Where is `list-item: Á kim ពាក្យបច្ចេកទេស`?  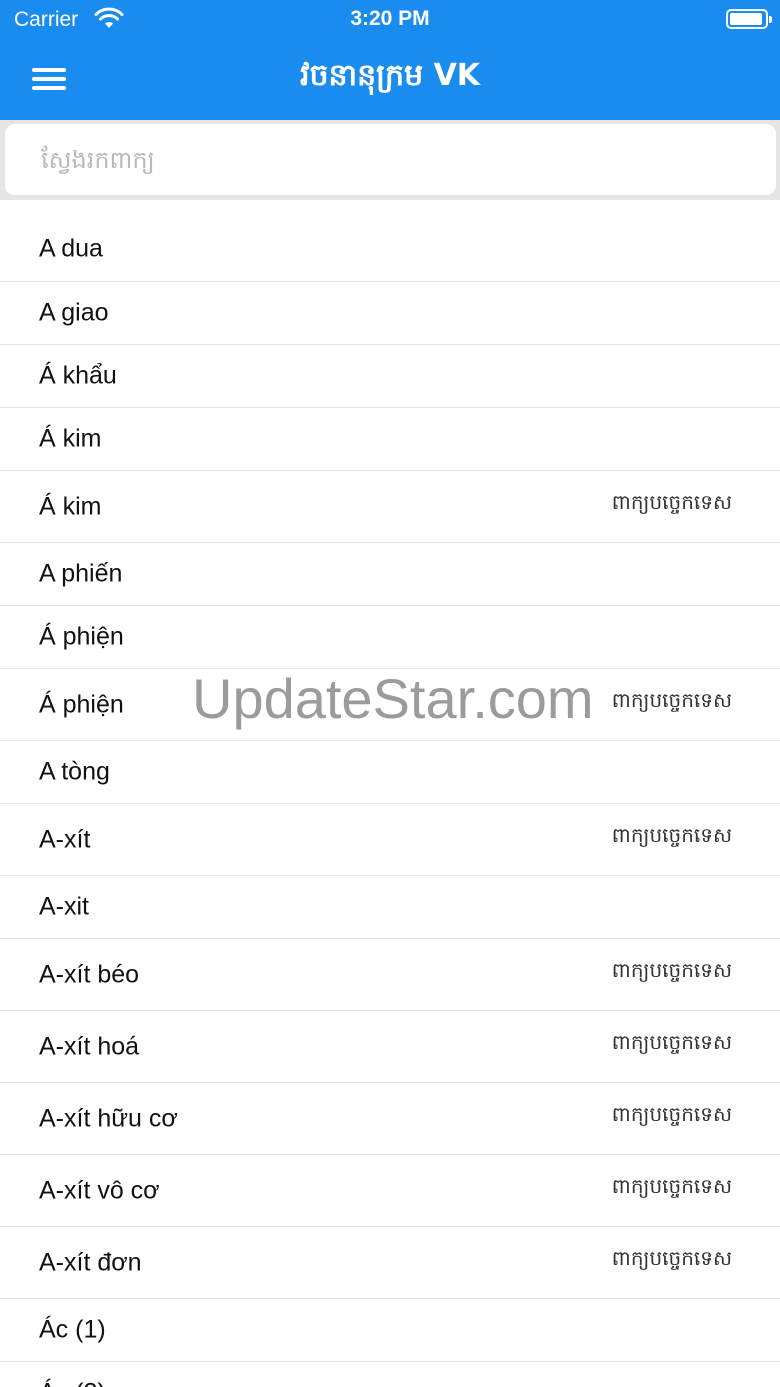 list-item: Á kim ពាក្យបច្ចេកទេស is located at coordinates (390, 507).